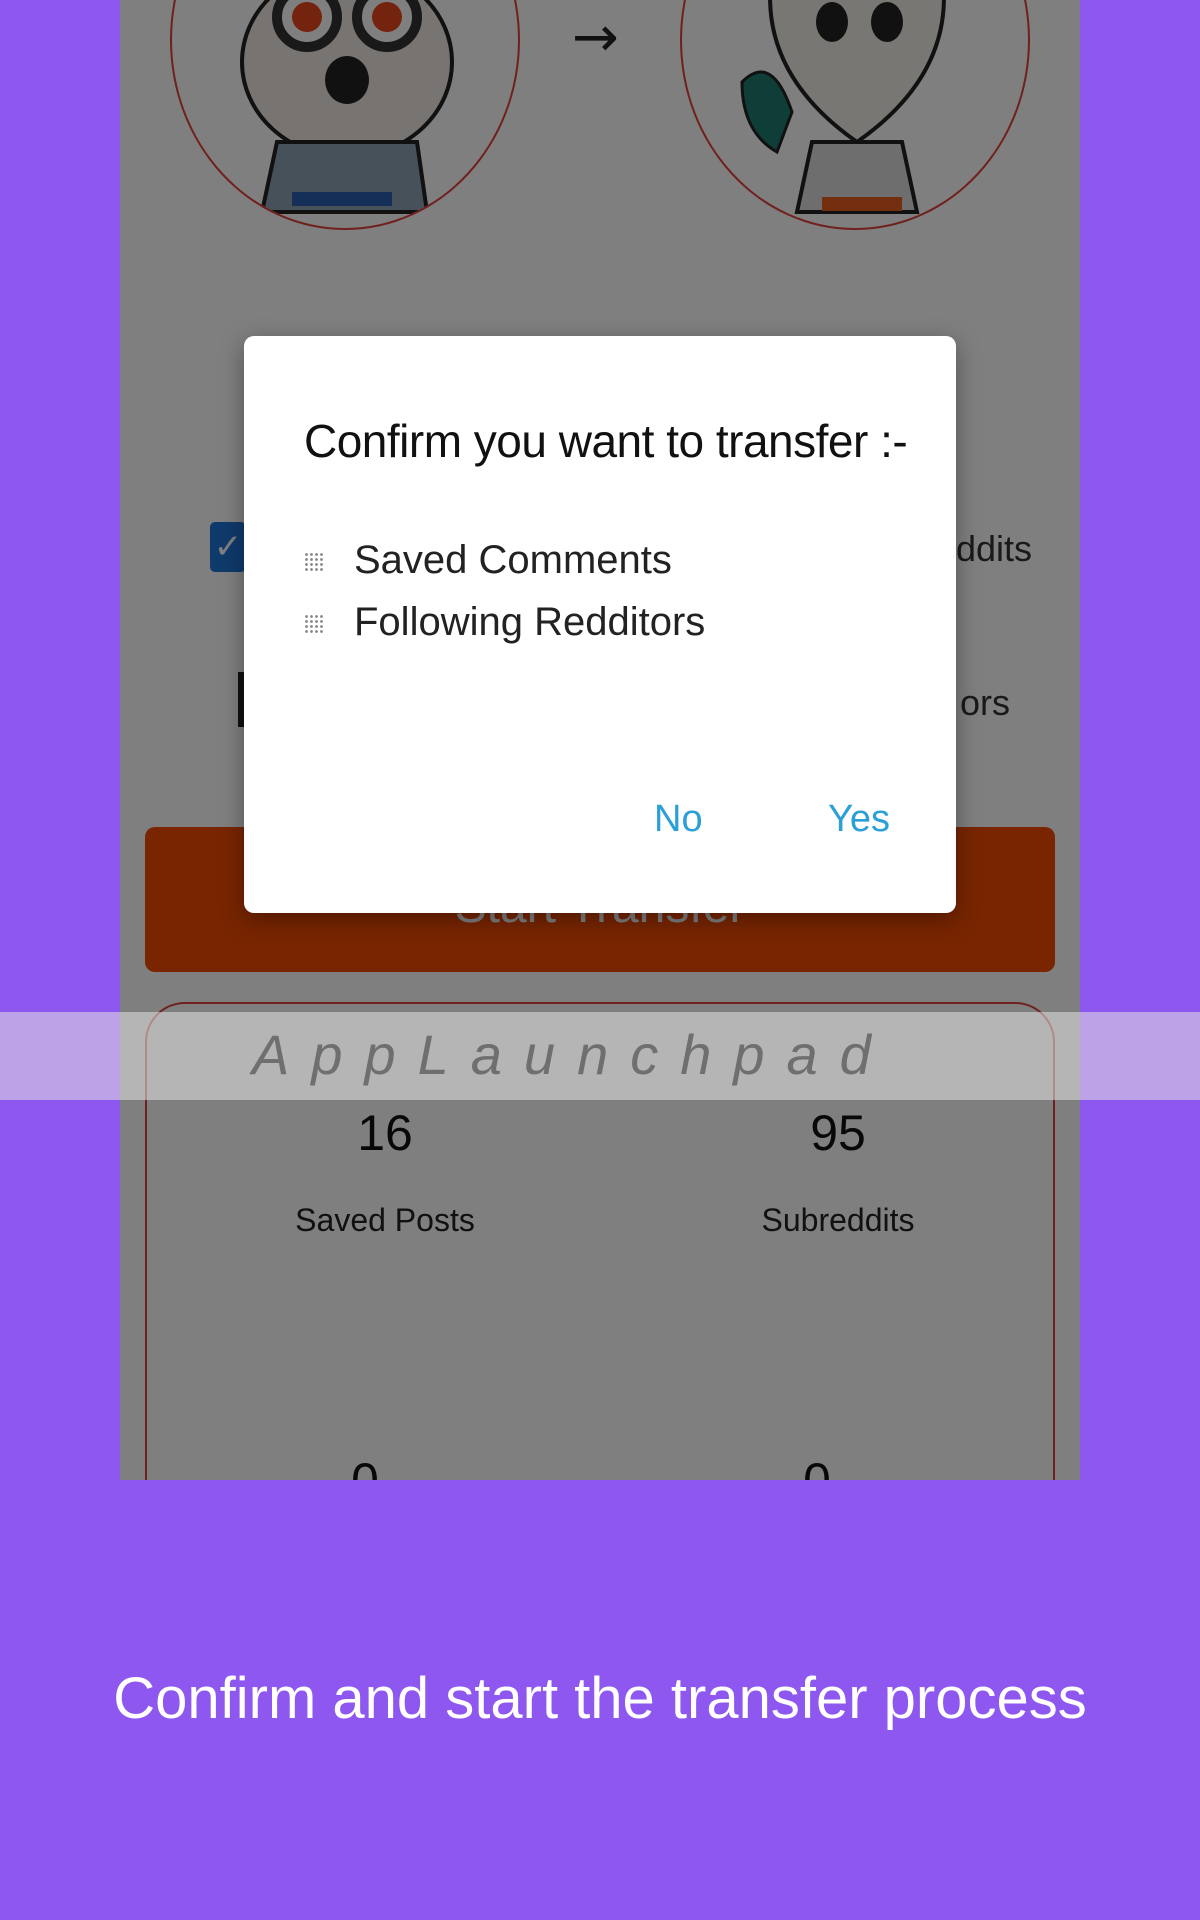 The image size is (1200, 1920). I want to click on no-button: No, so click(678, 819).